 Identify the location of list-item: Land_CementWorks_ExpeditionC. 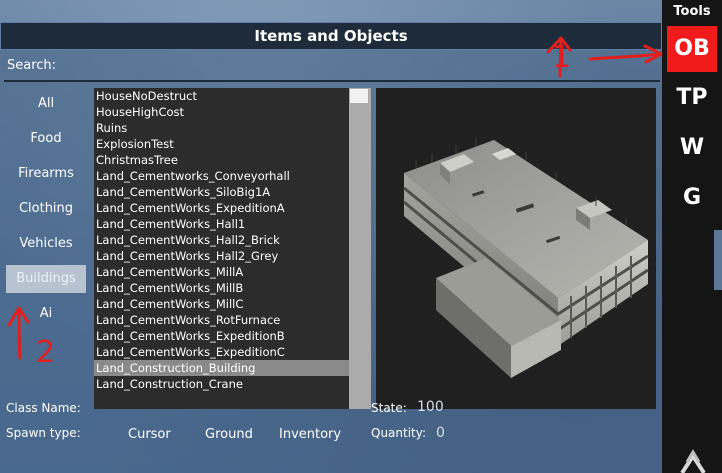
(221, 352).